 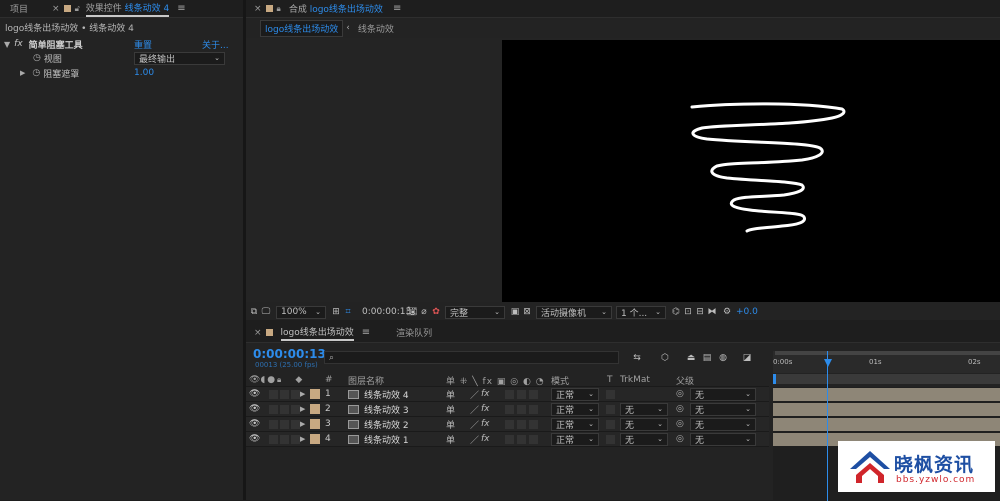 What do you see at coordinates (18, 44) in the screenshot?
I see `fx-icon: fx` at bounding box center [18, 44].